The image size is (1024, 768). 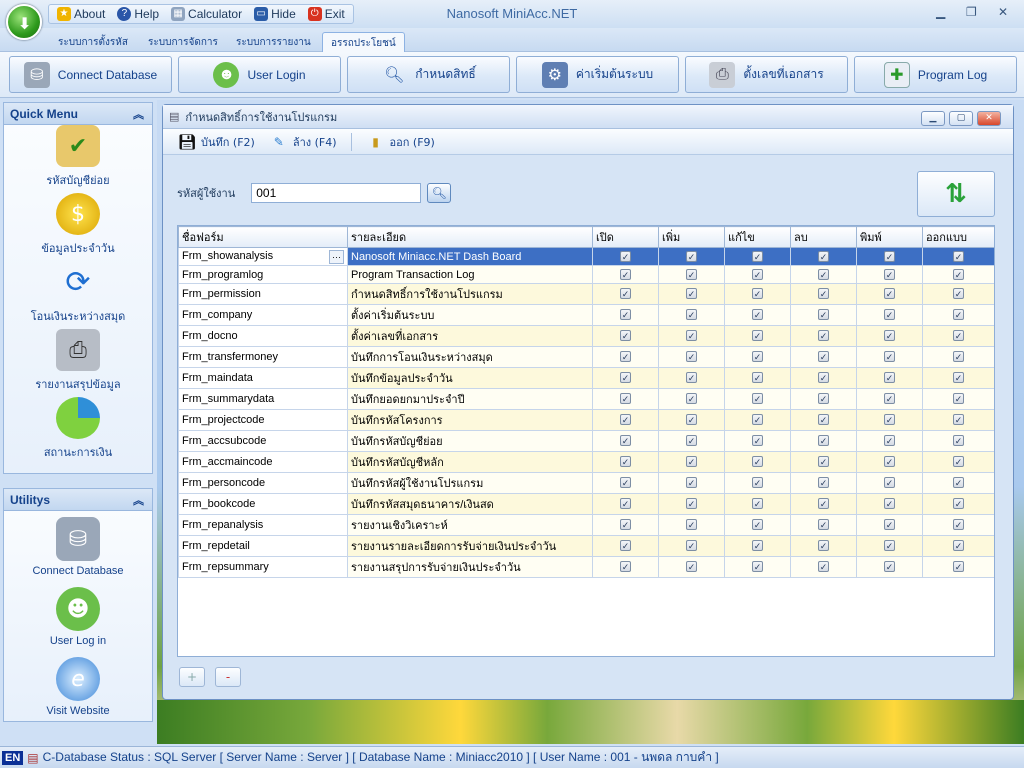 I want to click on description-cell: บันทึกรหัสบัญชีหลัก, so click(x=470, y=462).